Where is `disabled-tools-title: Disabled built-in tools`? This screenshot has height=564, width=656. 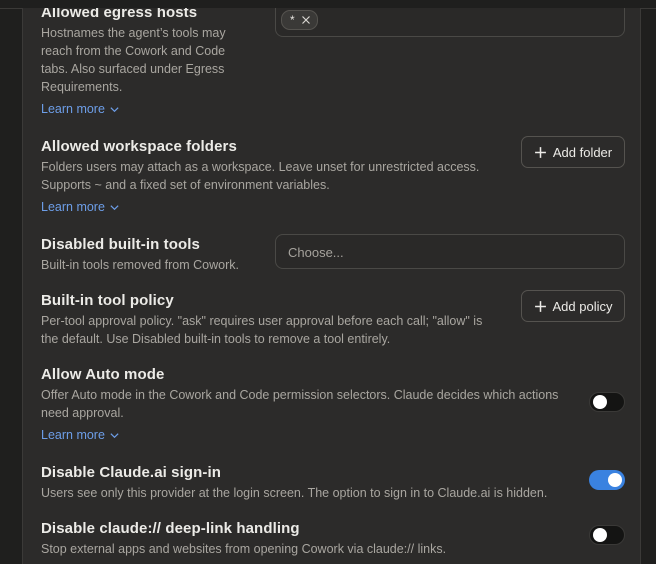 disabled-tools-title: Disabled built-in tools is located at coordinates (120, 244).